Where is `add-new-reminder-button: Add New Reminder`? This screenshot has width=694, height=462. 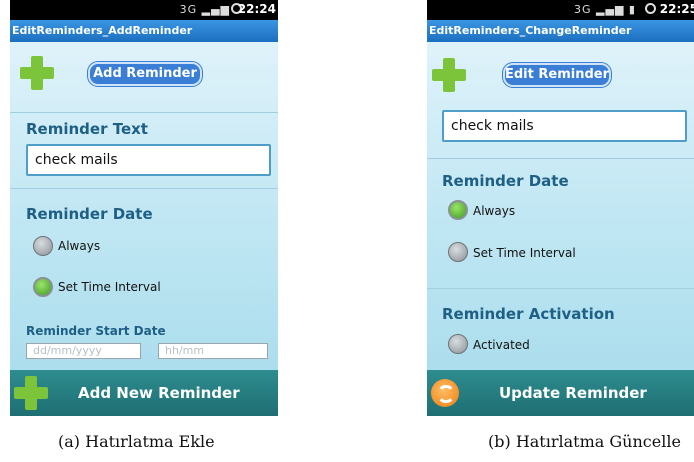
add-new-reminder-button: Add New Reminder is located at coordinates (144, 393).